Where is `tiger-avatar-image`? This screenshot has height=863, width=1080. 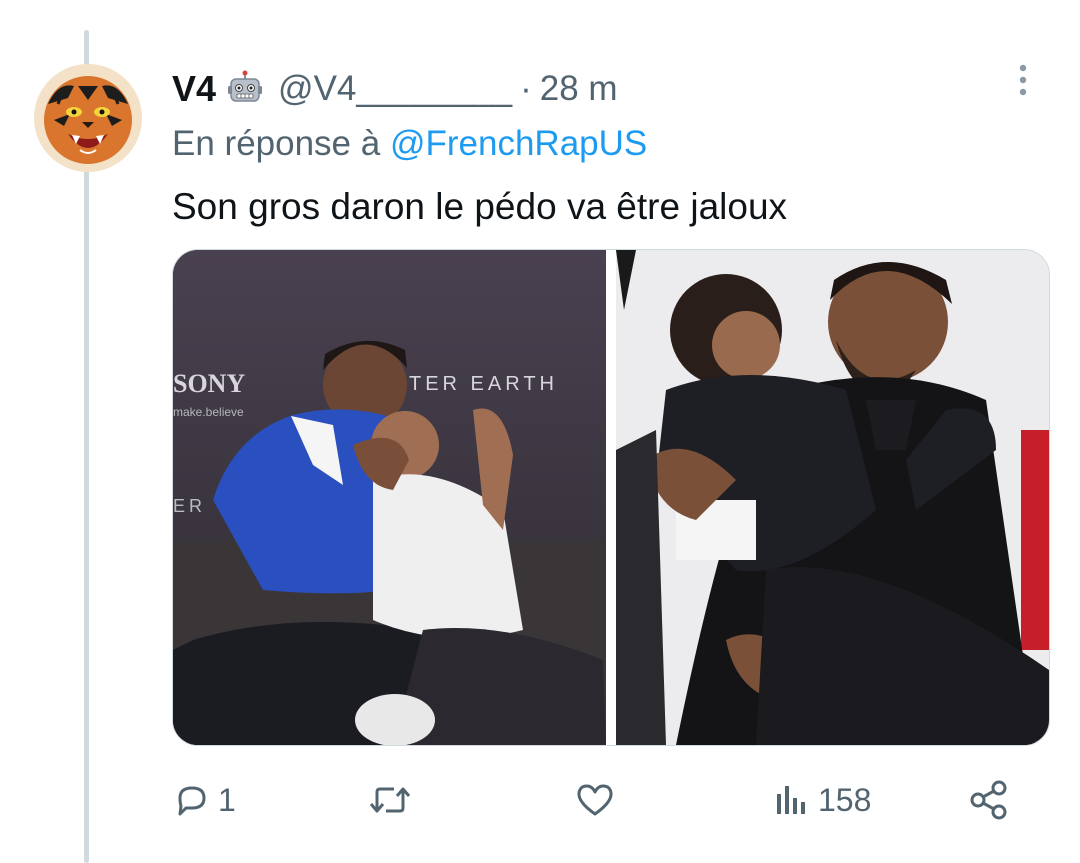
tiger-avatar-image is located at coordinates (88, 118).